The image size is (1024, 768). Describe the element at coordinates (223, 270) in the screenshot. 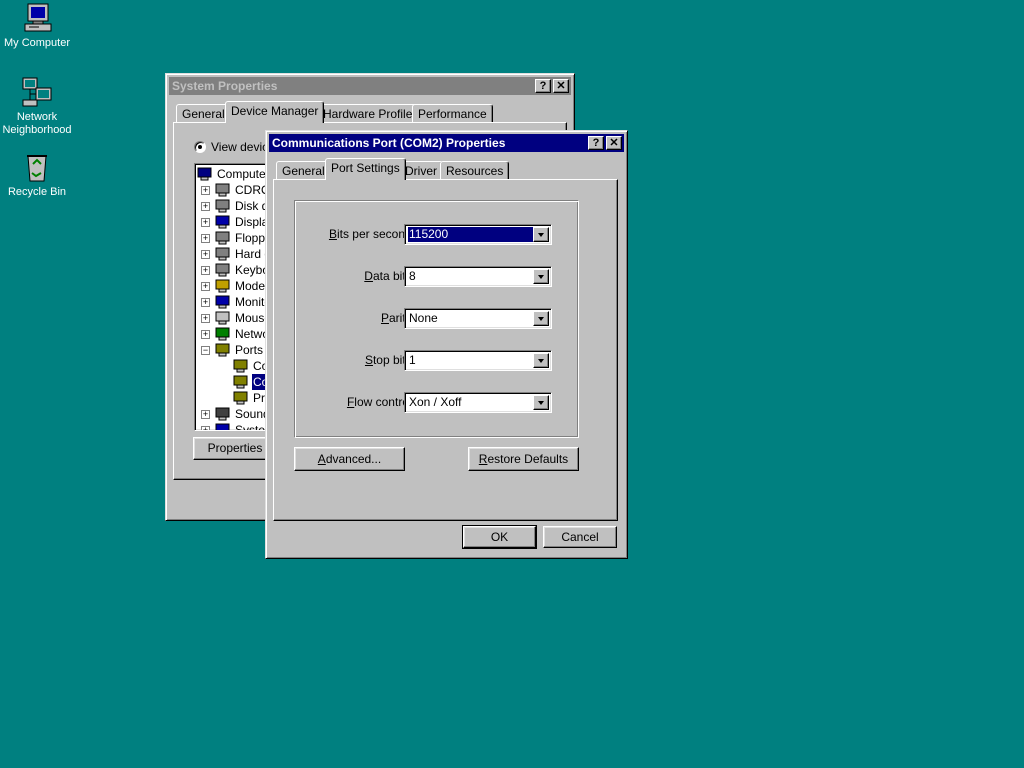

I see `keyboard-icon` at that location.